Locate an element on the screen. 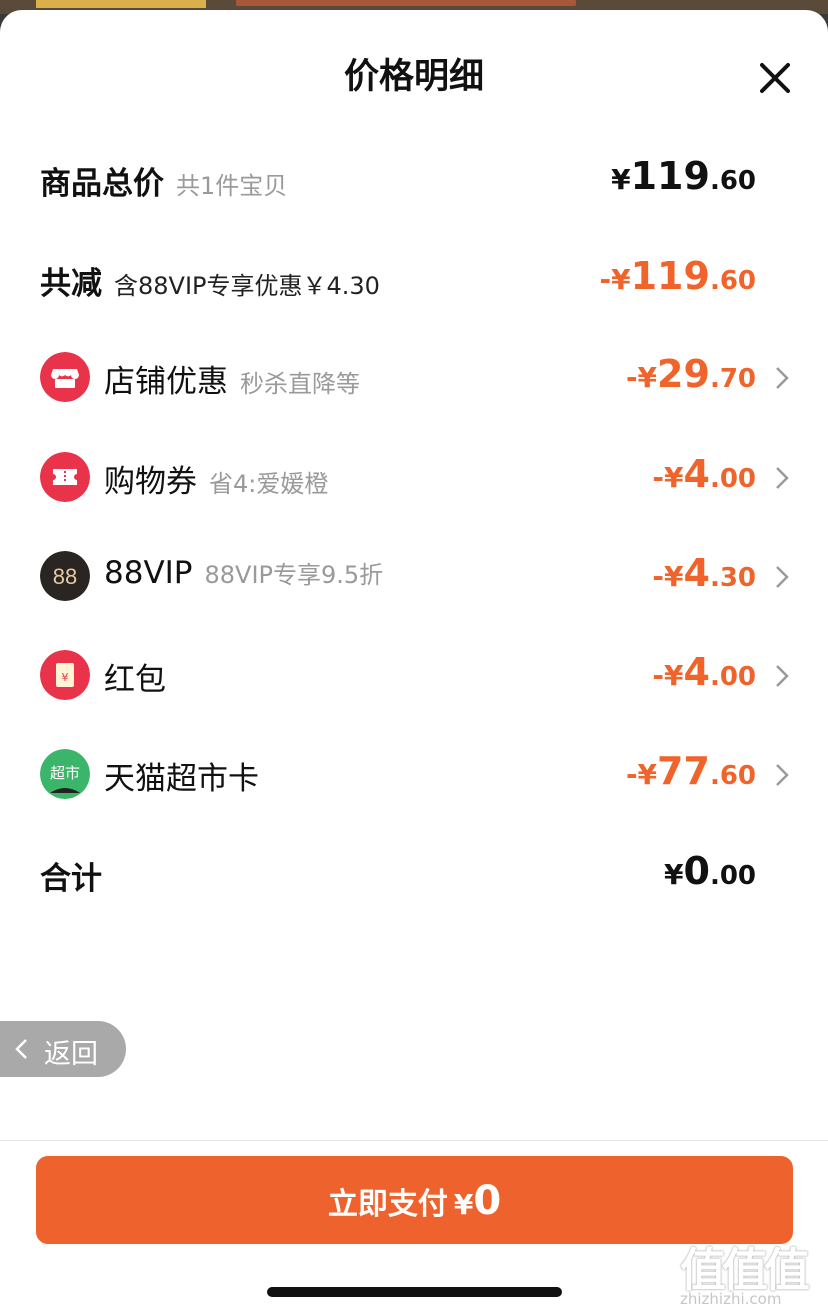 This screenshot has height=1316, width=828. svg-text: 超市 is located at coordinates (65, 773).